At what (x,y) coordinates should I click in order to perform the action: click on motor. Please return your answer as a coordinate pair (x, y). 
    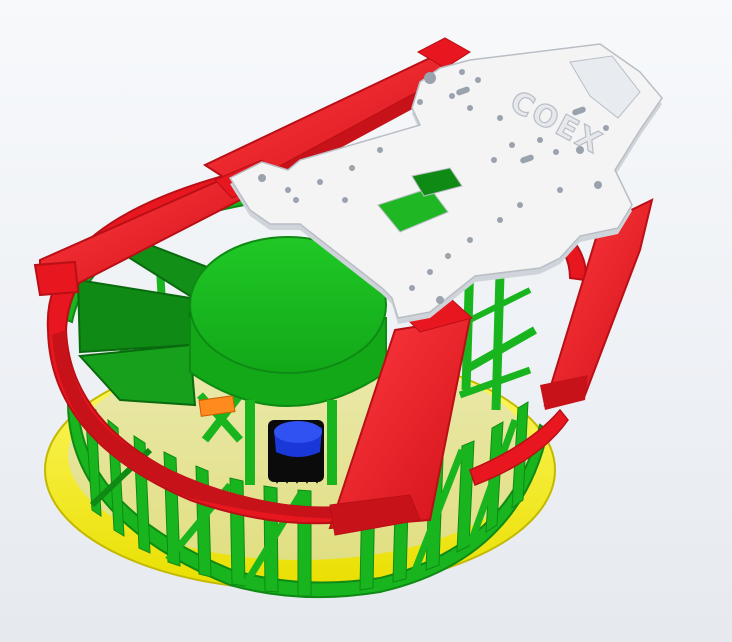
    Looking at the image, I should click on (296, 452).